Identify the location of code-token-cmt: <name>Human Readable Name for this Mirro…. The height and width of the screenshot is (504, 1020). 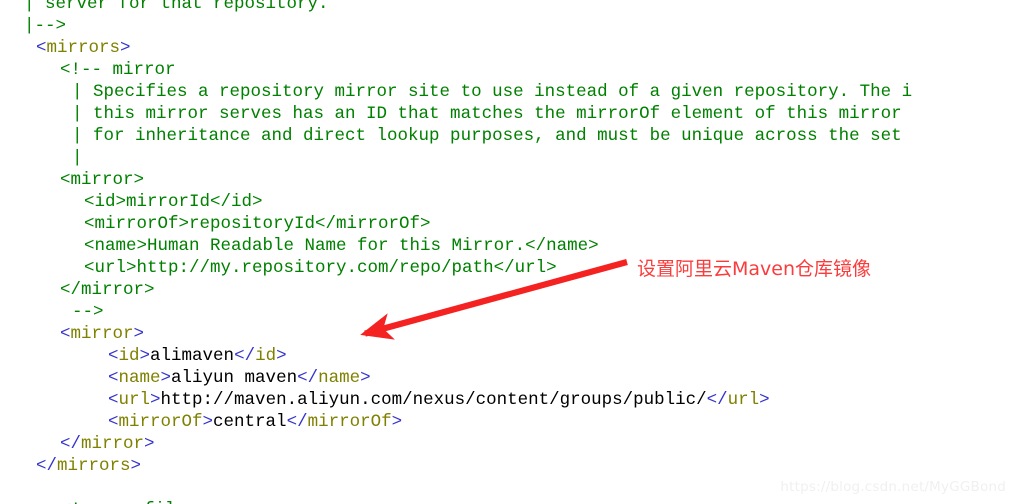
(341, 246).